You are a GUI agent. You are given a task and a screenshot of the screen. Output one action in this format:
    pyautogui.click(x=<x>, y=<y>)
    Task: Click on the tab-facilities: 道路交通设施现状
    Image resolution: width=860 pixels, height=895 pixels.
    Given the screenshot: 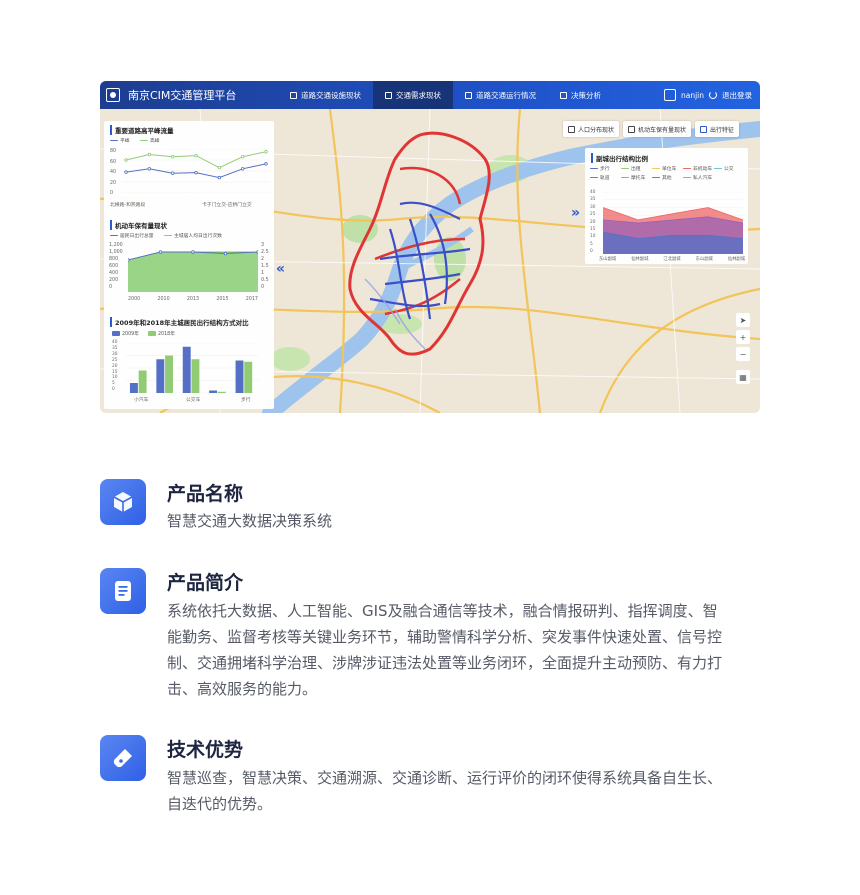 What is the action you would take?
    pyautogui.click(x=325, y=95)
    